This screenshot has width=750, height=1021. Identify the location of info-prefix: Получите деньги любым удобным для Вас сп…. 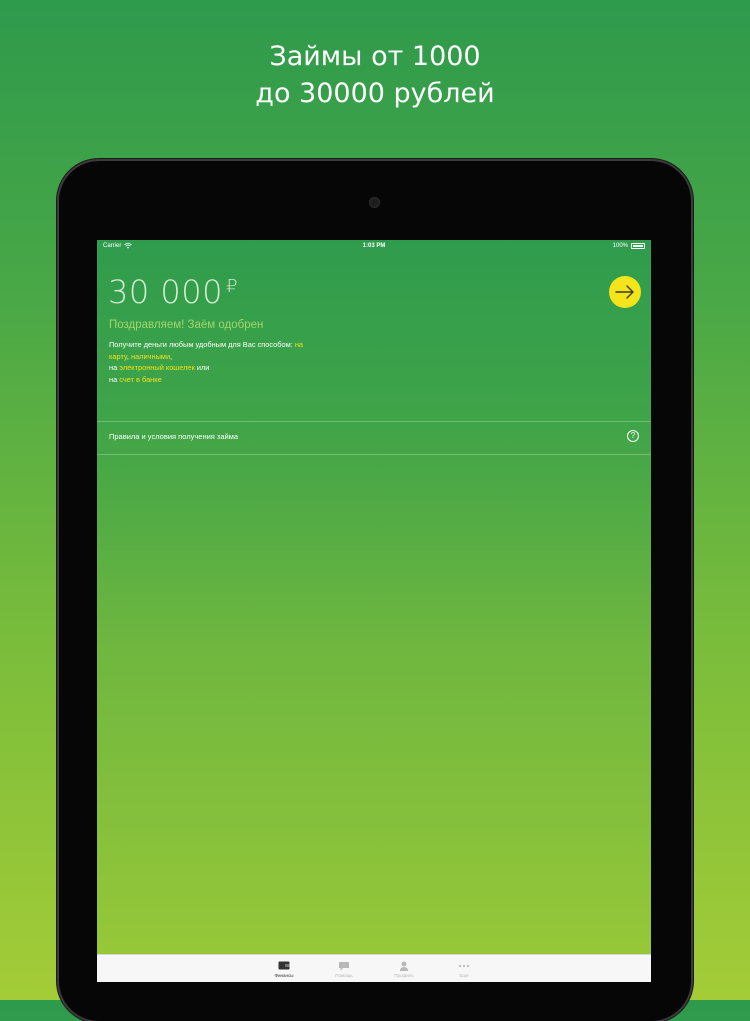
(201, 344).